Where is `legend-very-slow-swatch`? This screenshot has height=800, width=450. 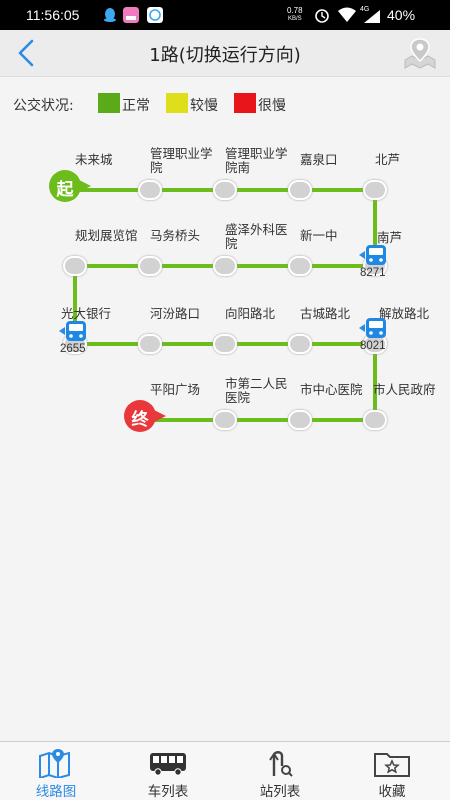 legend-very-slow-swatch is located at coordinates (245, 103).